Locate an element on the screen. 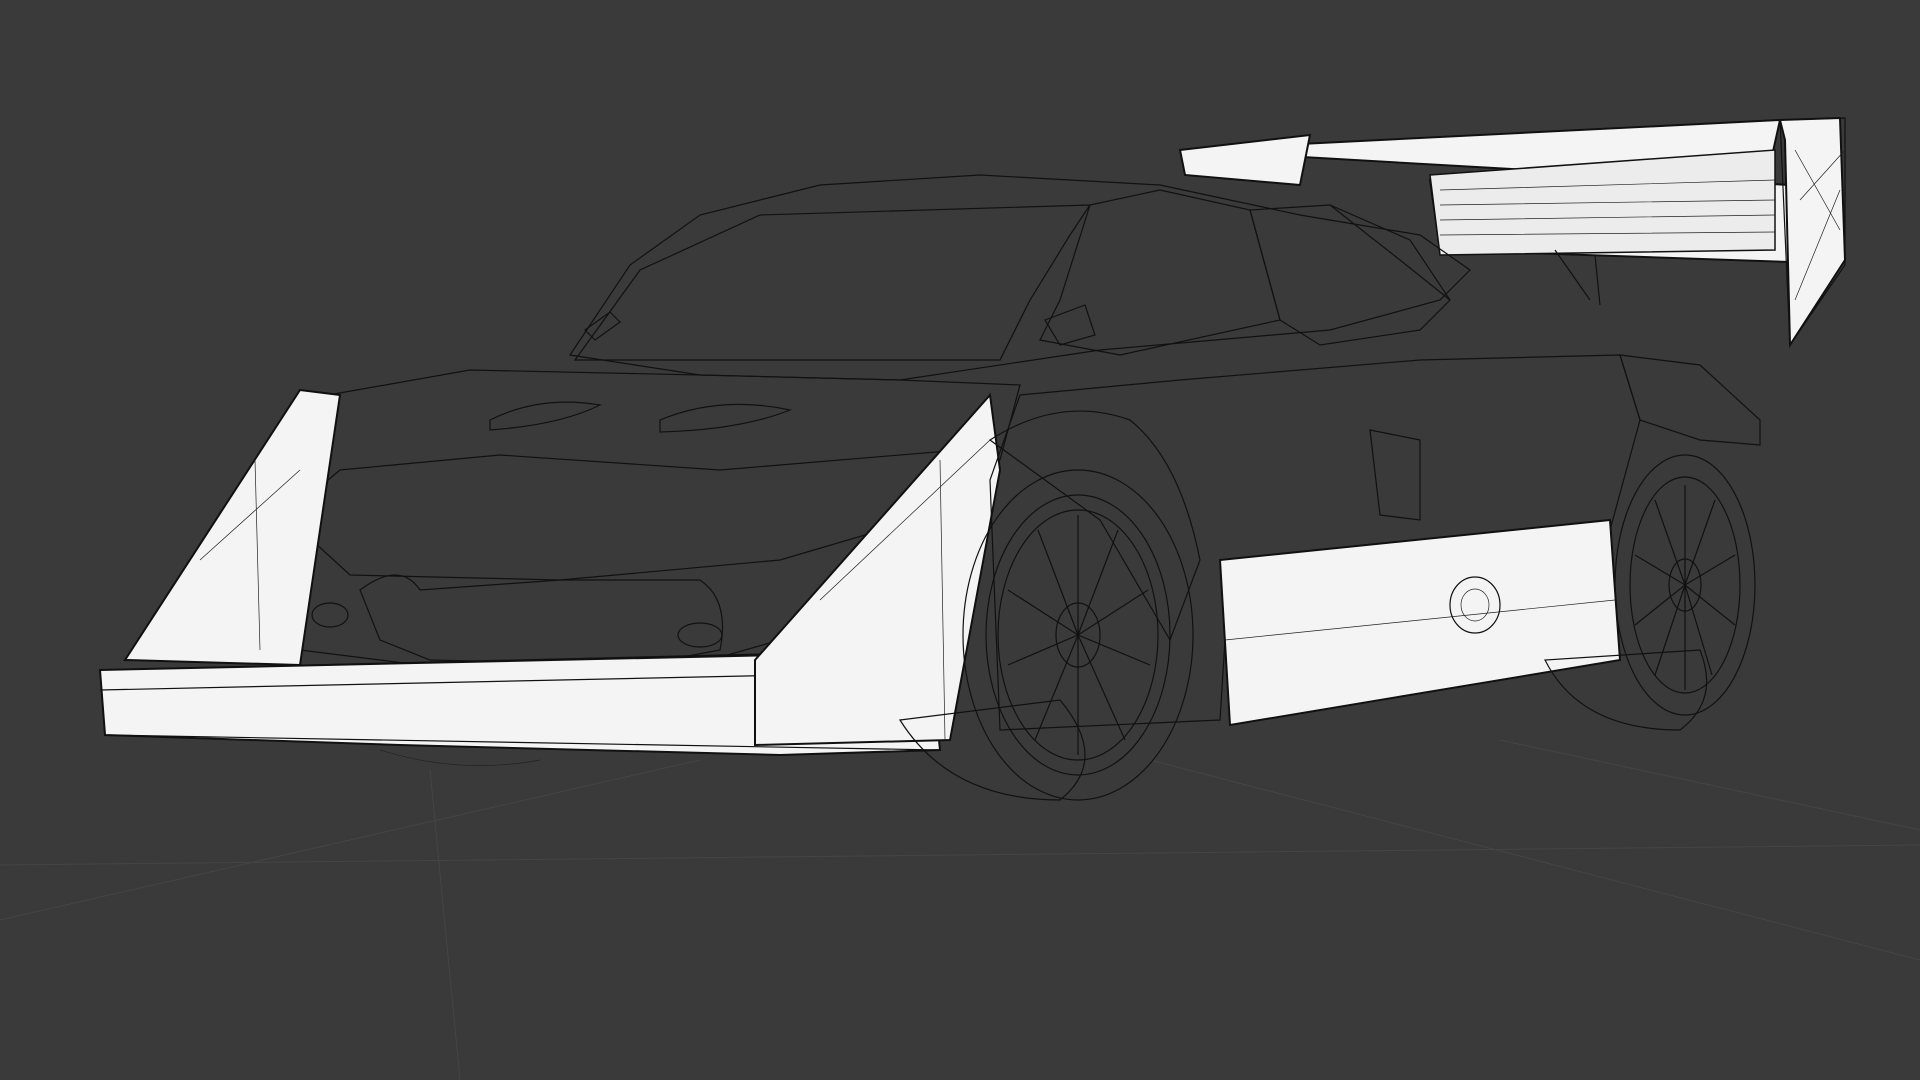 The image size is (1920, 1080). rear-wing is located at coordinates (1512, 232).